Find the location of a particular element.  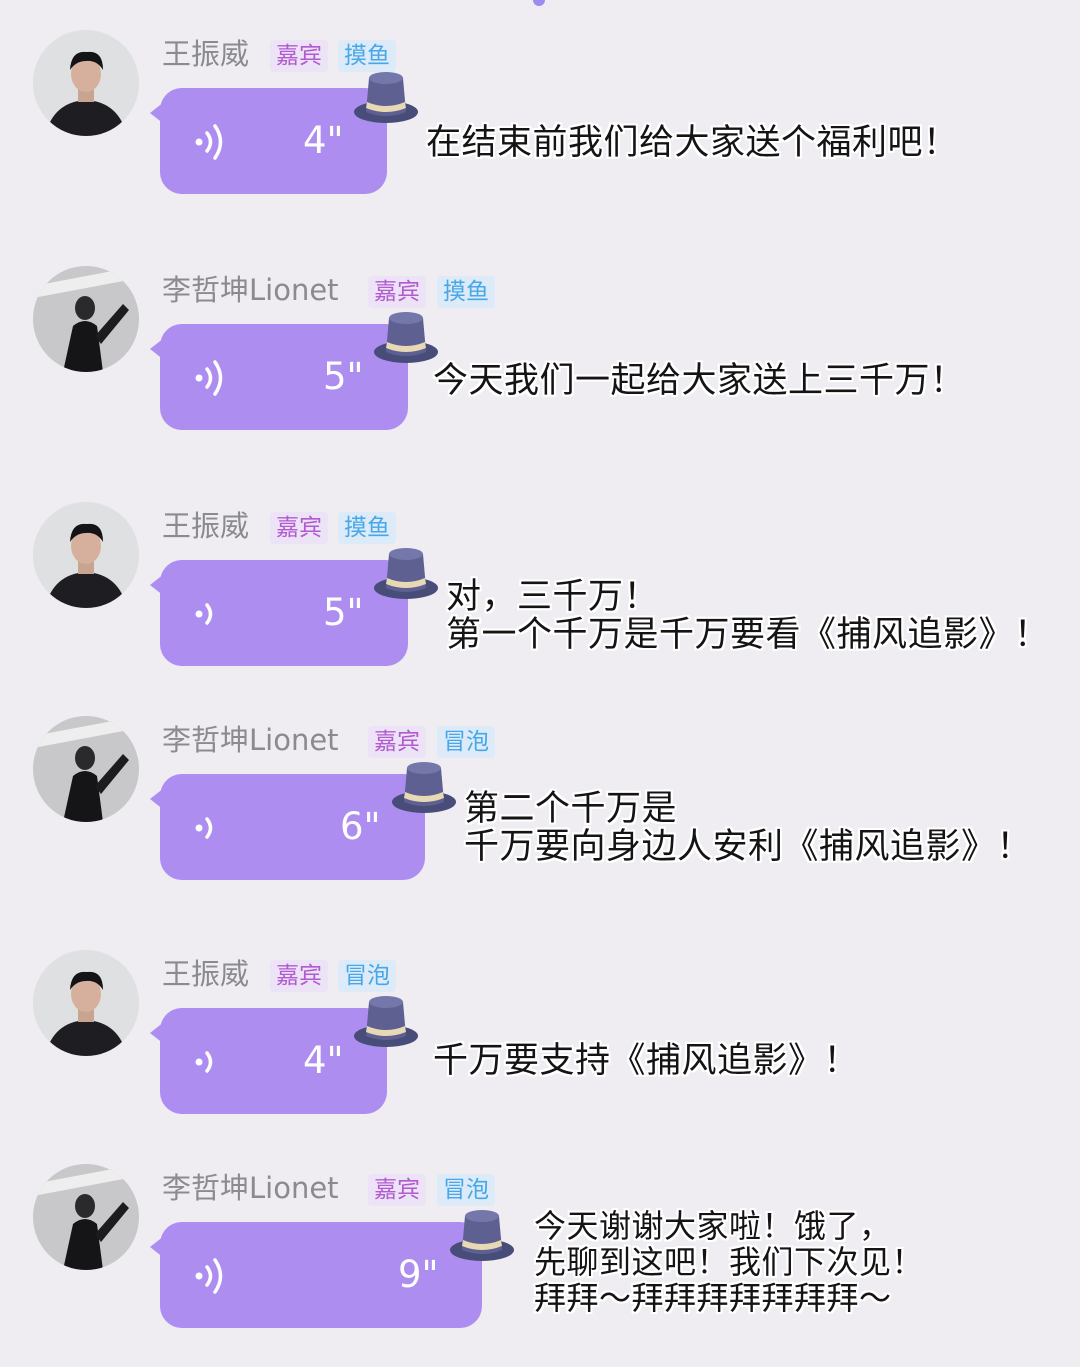

subtitle-caption: 今天谢谢大家啦！饿了， 先聊到这吧！我们下次见！ 拜拜～拜拜拜拜拜拜拜～ is located at coordinates (729, 1262).